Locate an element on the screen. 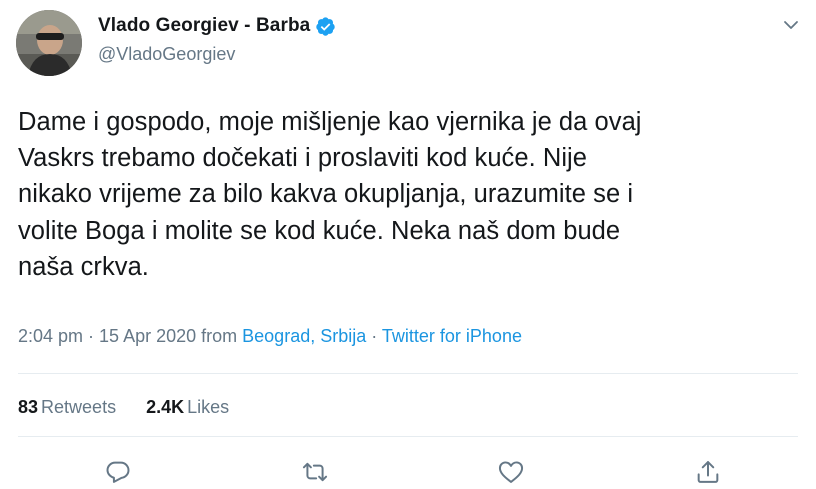  meta-from: from is located at coordinates (219, 336).